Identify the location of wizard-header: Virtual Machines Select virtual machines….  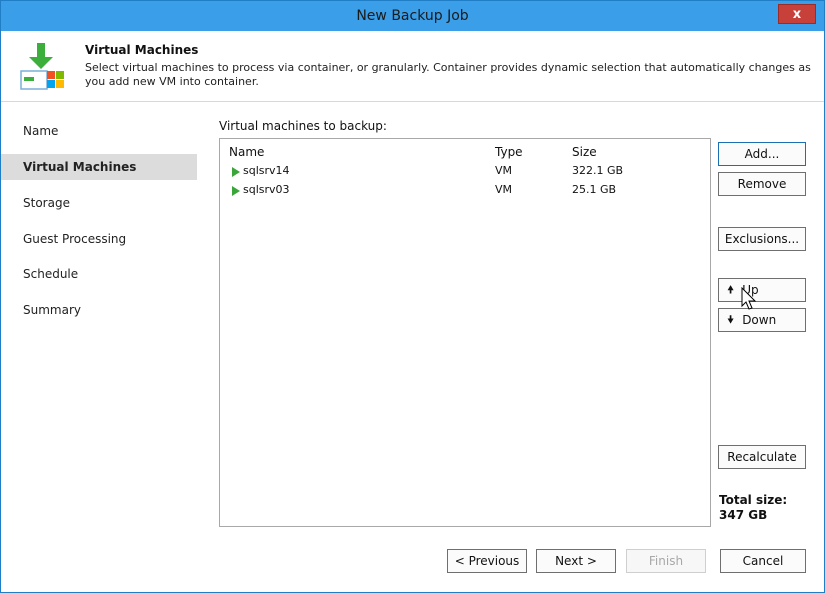
(412, 66).